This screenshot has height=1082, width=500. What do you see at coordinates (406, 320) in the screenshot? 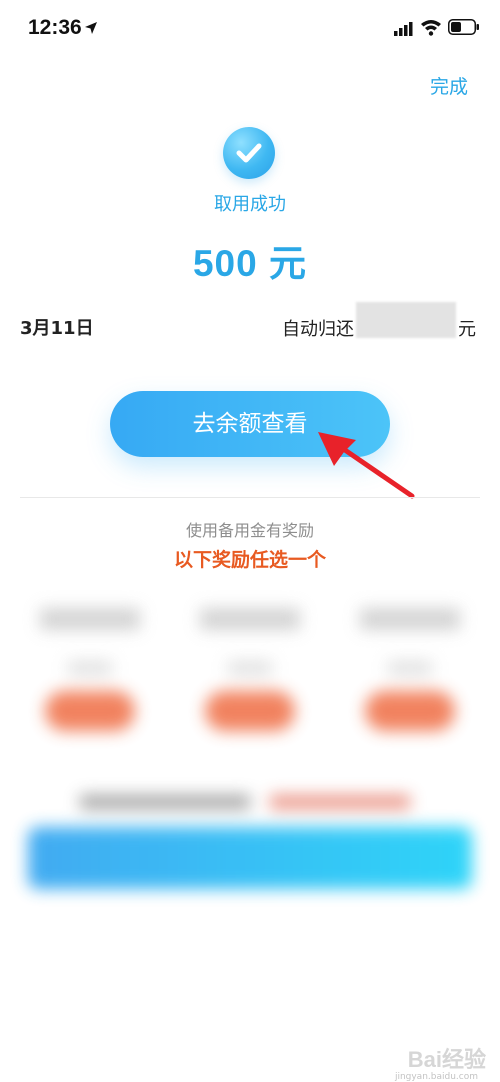
I see `redacted-amount` at bounding box center [406, 320].